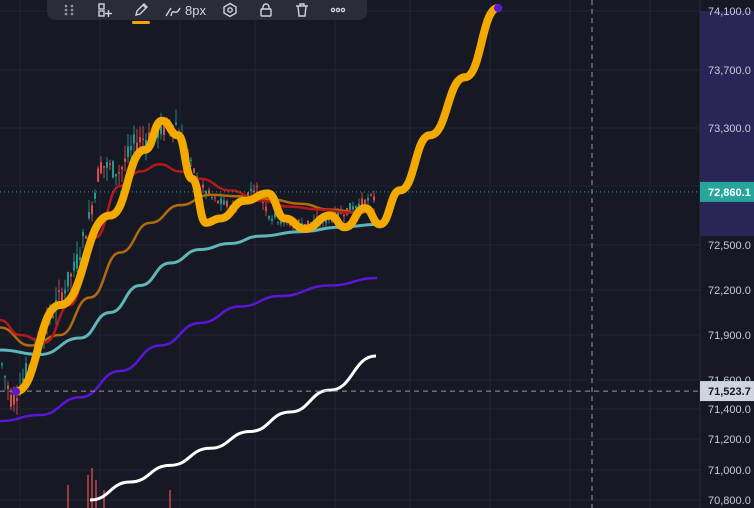  Describe the element at coordinates (729, 12) in the screenshot. I see `price-axis-tick-label: 74,100.0` at that location.